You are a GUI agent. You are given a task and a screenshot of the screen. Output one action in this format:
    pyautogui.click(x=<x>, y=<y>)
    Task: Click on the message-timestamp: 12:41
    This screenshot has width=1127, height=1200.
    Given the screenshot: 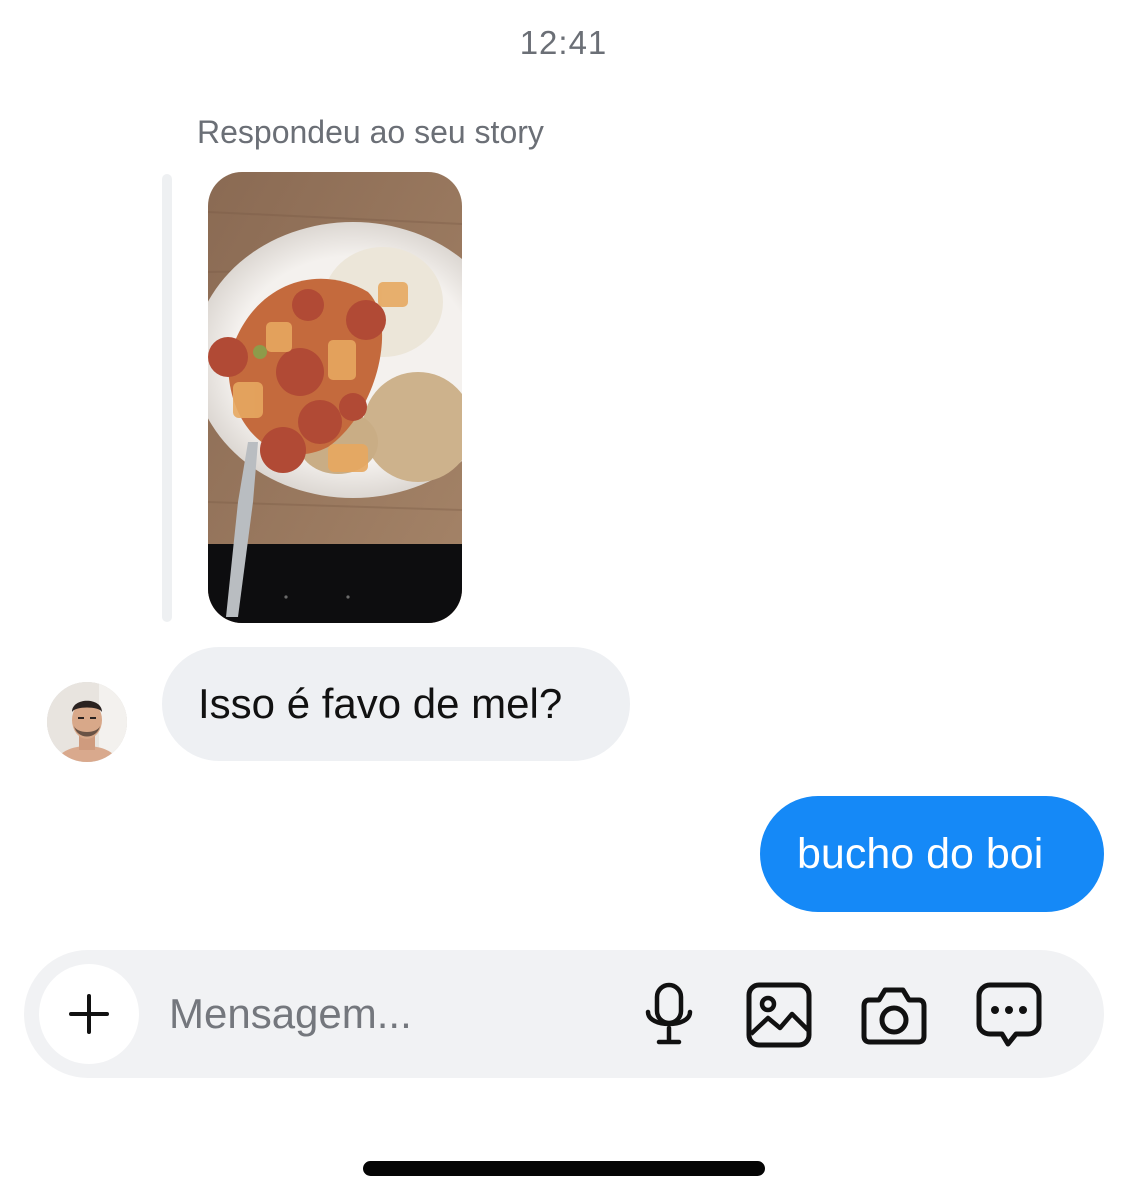 What is the action you would take?
    pyautogui.click(x=563, y=42)
    